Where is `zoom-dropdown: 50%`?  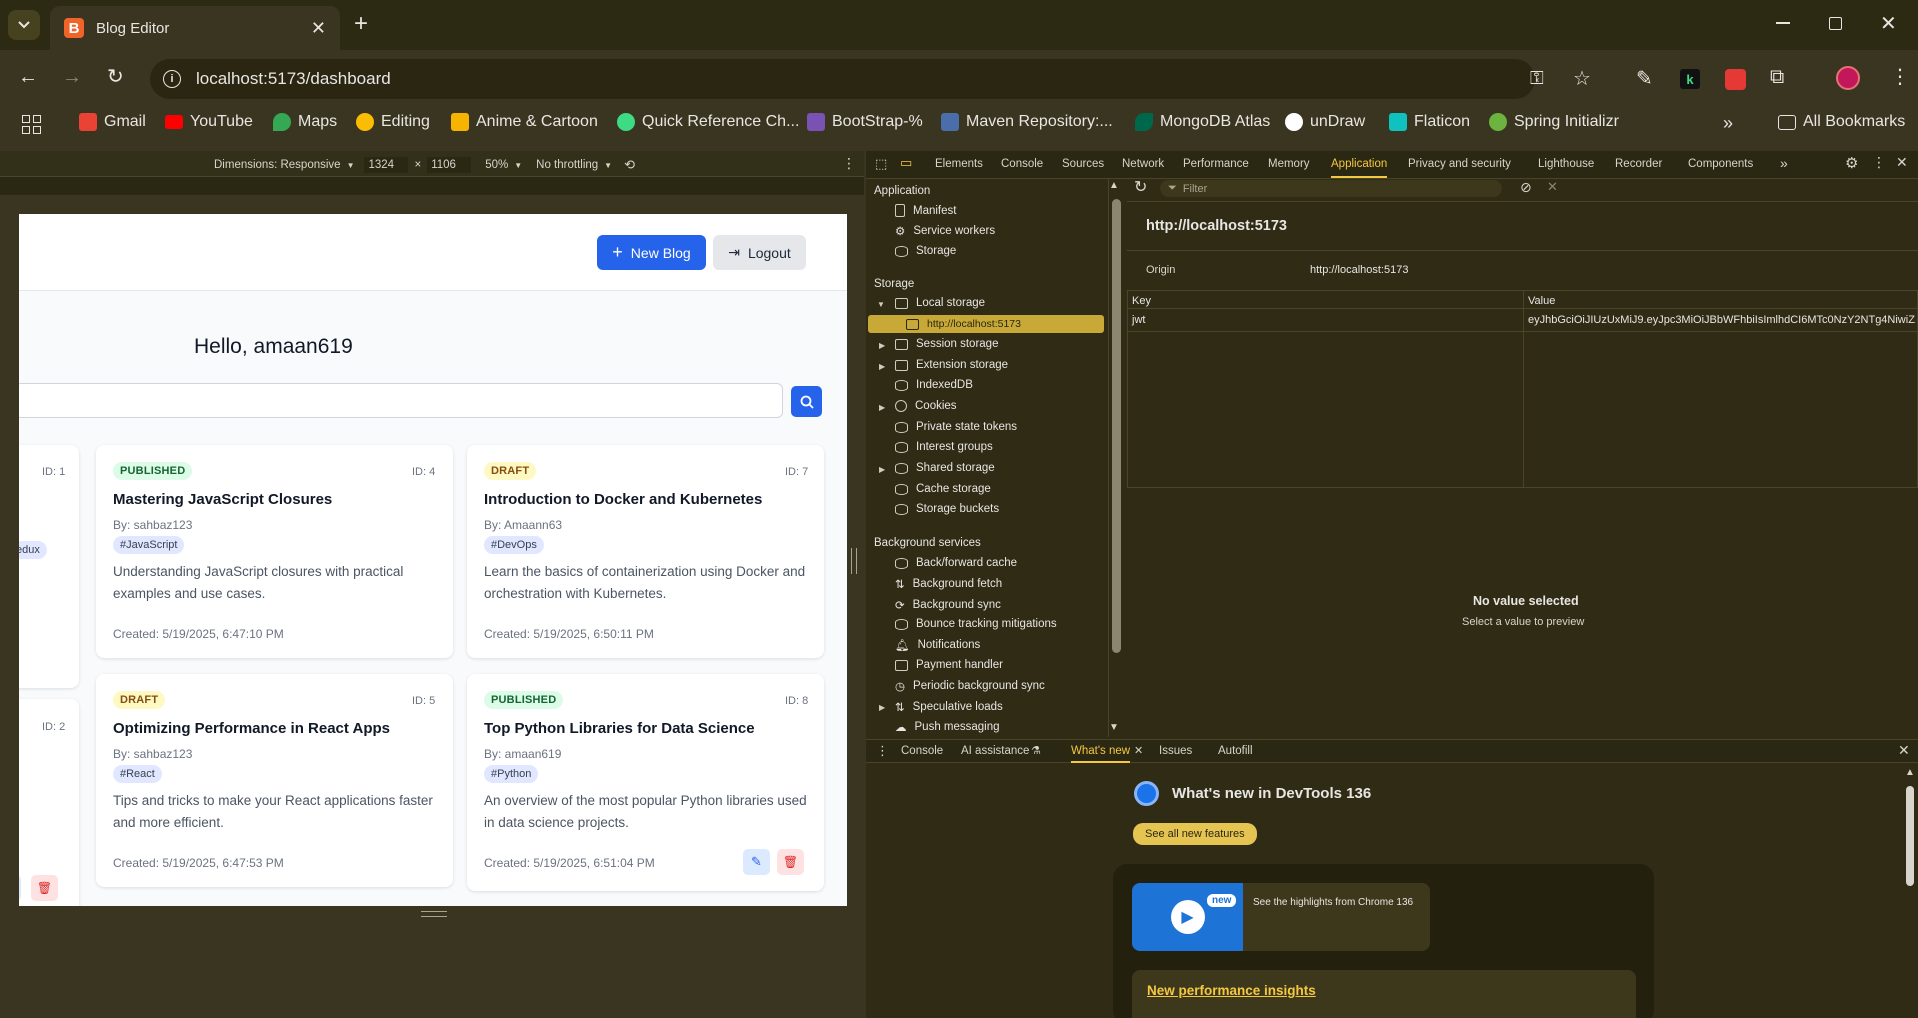 zoom-dropdown: 50% is located at coordinates (496, 165).